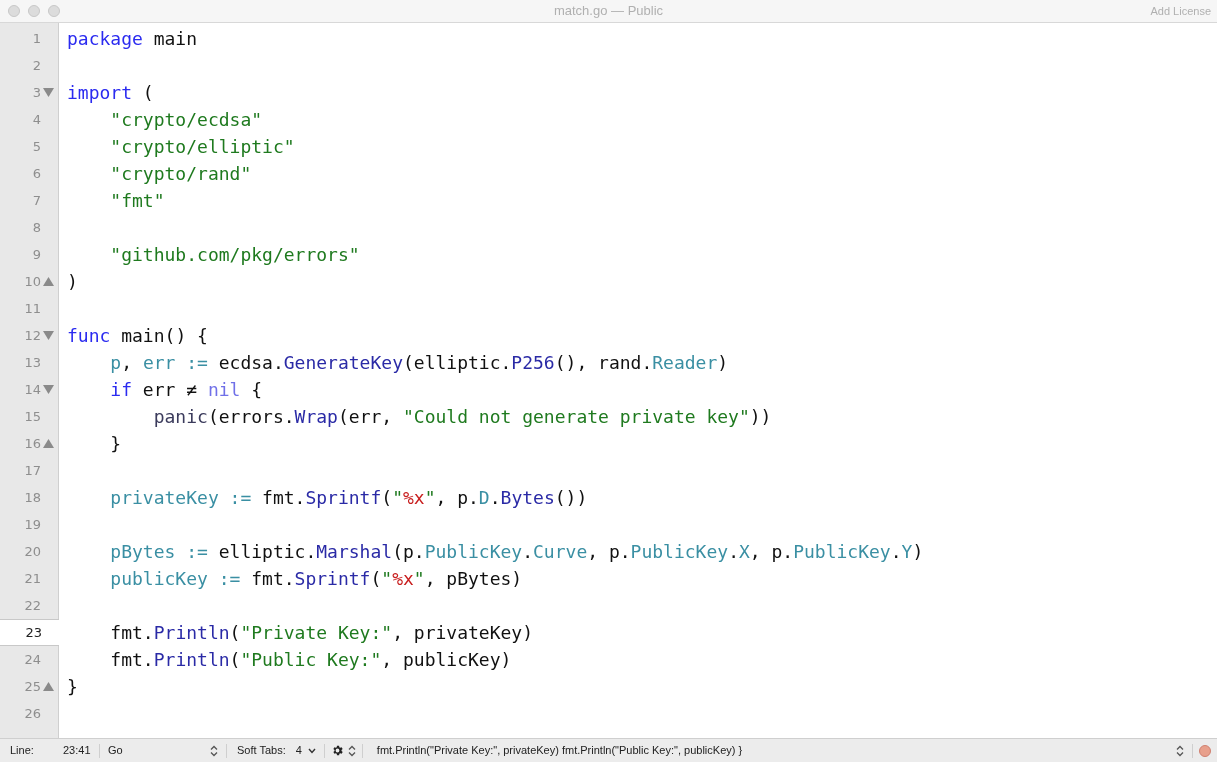  I want to click on code-line: pBytes := elliptic.Marshal(p.PublicKey.Curve, p.PublicKey.X, p.PublicKey.Y), so click(516, 552).